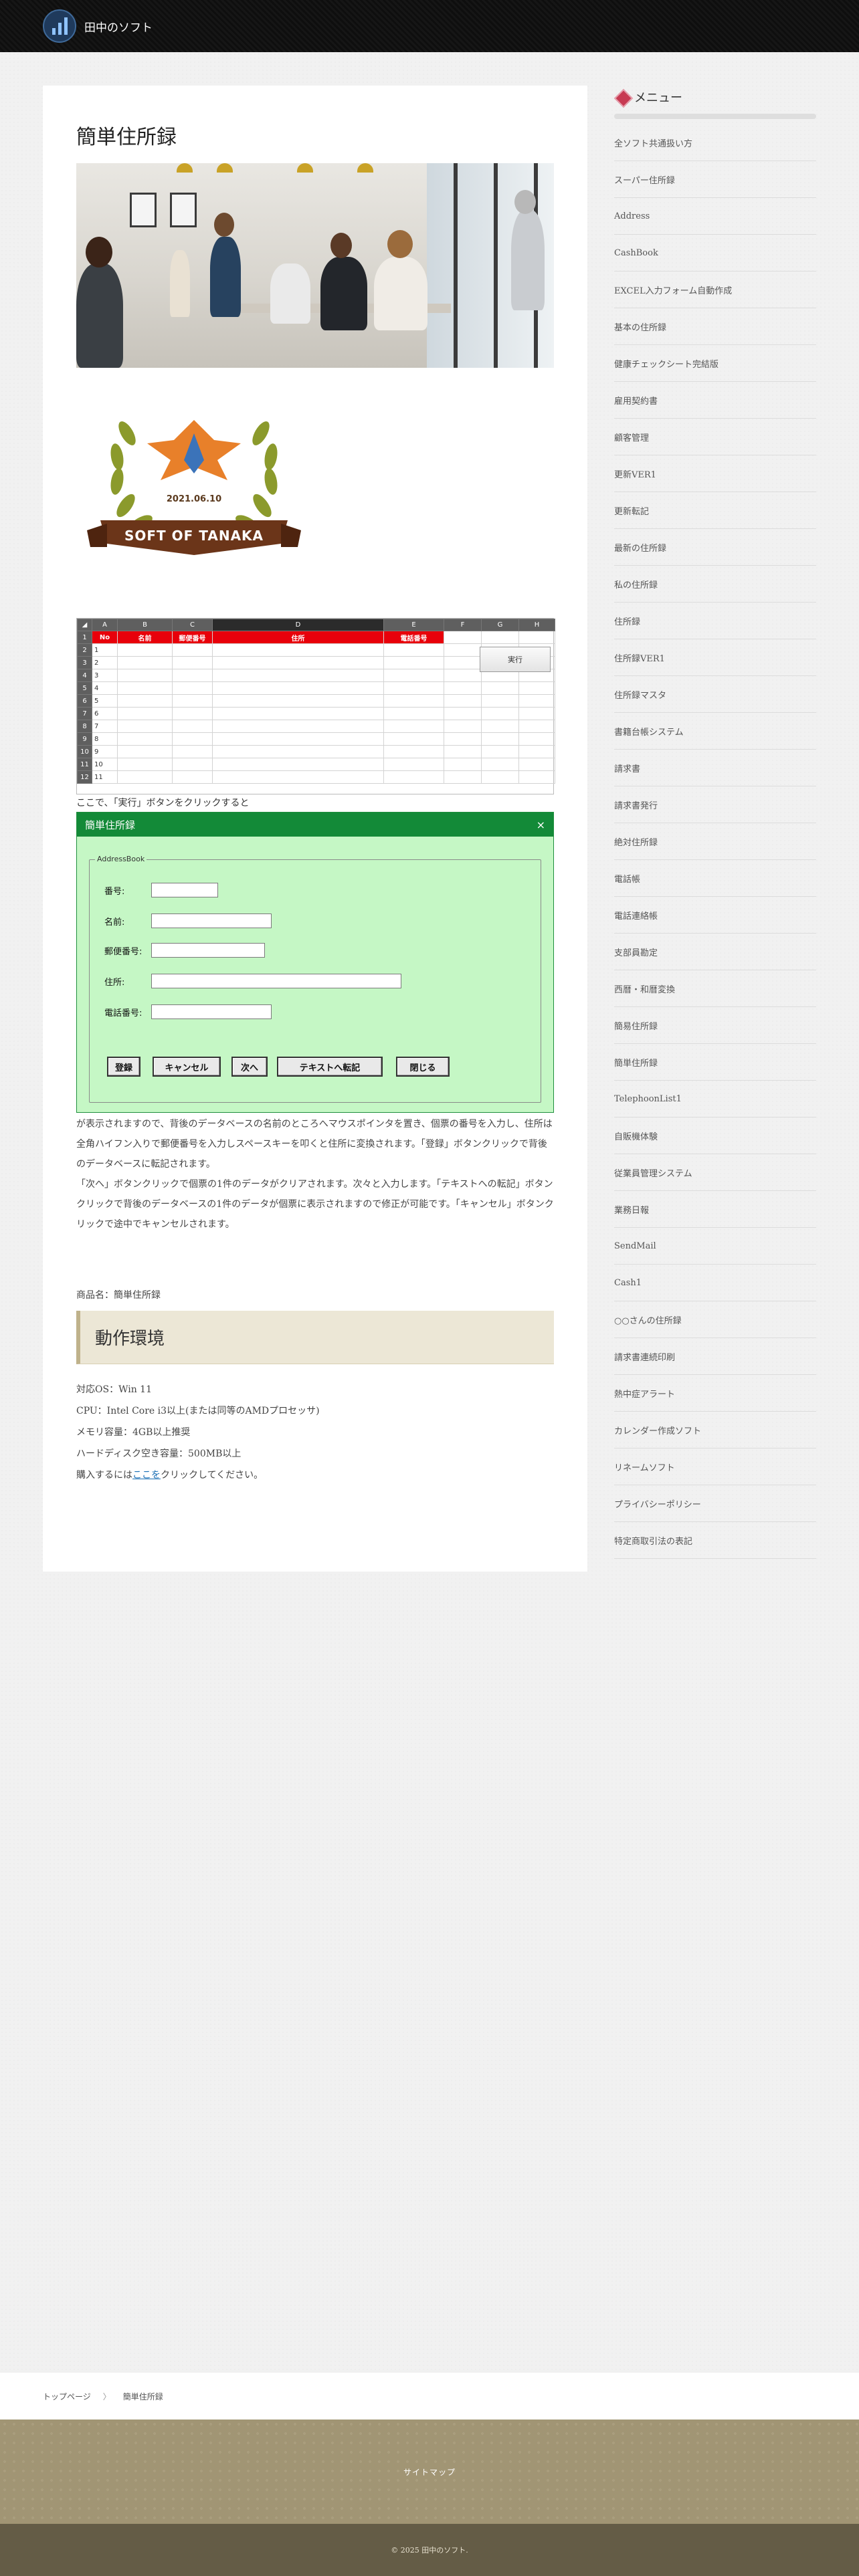 The height and width of the screenshot is (2576, 859). What do you see at coordinates (105, 777) in the screenshot?
I see `table-cell: 11` at bounding box center [105, 777].